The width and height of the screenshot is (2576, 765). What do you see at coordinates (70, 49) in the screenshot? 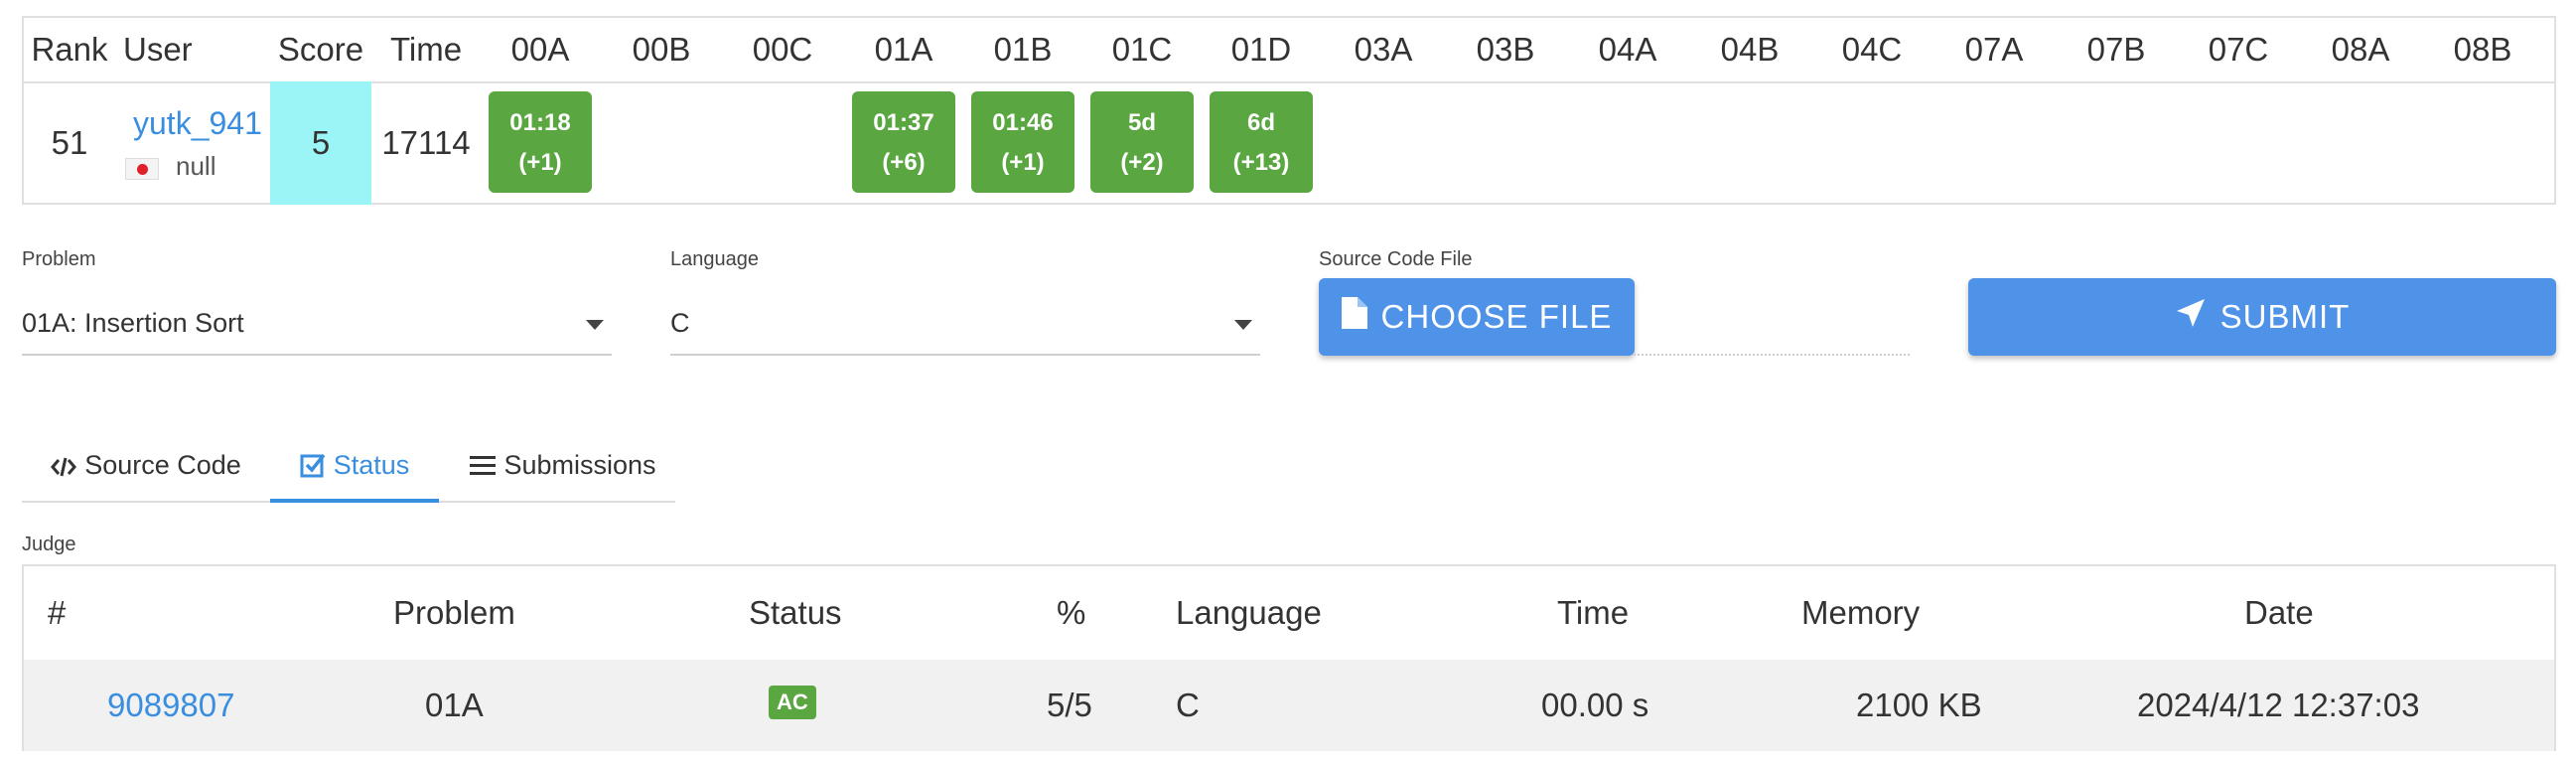
I see `header-rank: Rank` at bounding box center [70, 49].